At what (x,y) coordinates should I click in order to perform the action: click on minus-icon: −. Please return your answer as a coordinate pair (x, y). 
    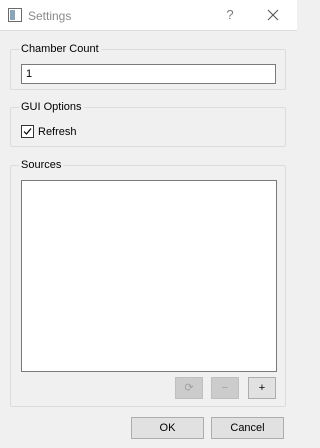
    Looking at the image, I should click on (225, 388).